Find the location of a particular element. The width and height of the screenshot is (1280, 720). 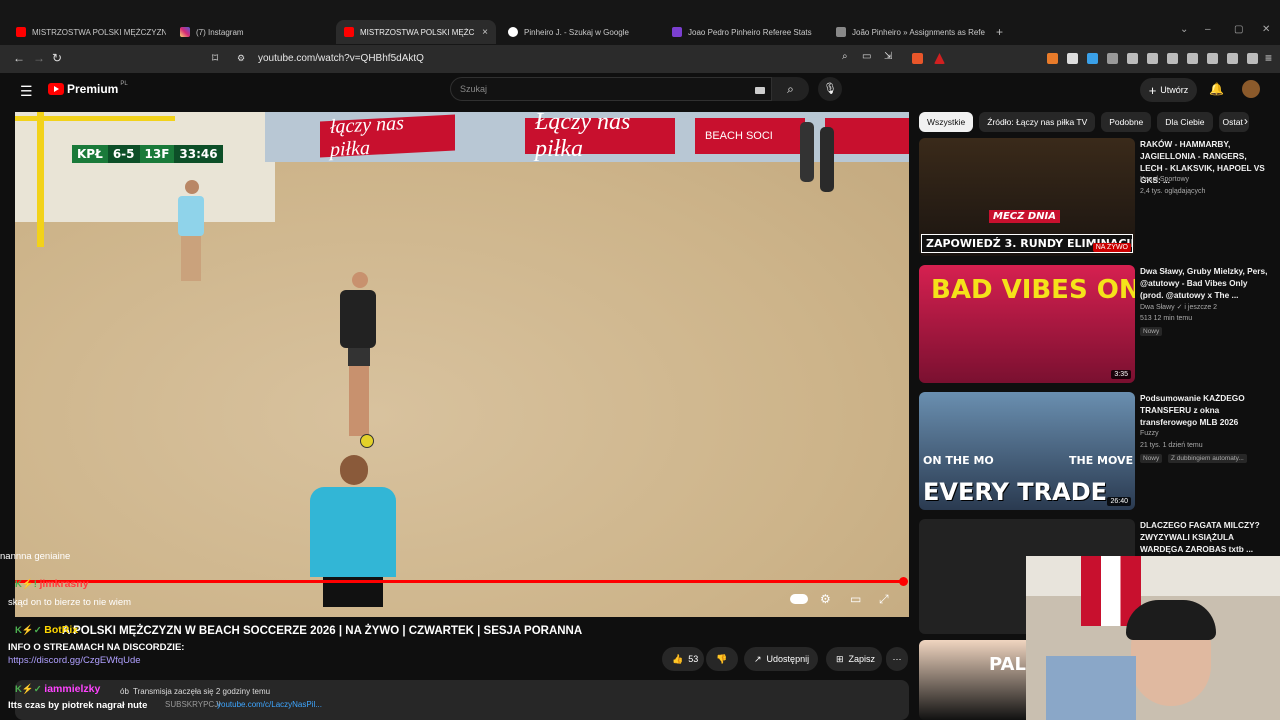

tab-referee-stats: Joao Pedro Pinheiro Referee Stats is located at coordinates (744, 32).